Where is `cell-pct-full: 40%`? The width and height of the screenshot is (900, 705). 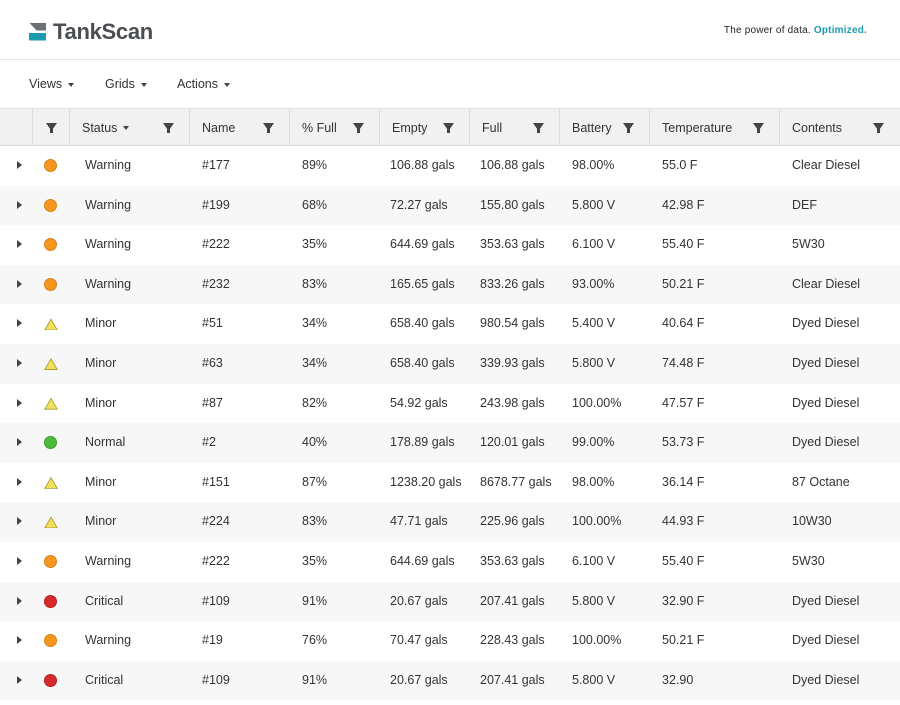 cell-pct-full: 40% is located at coordinates (315, 442).